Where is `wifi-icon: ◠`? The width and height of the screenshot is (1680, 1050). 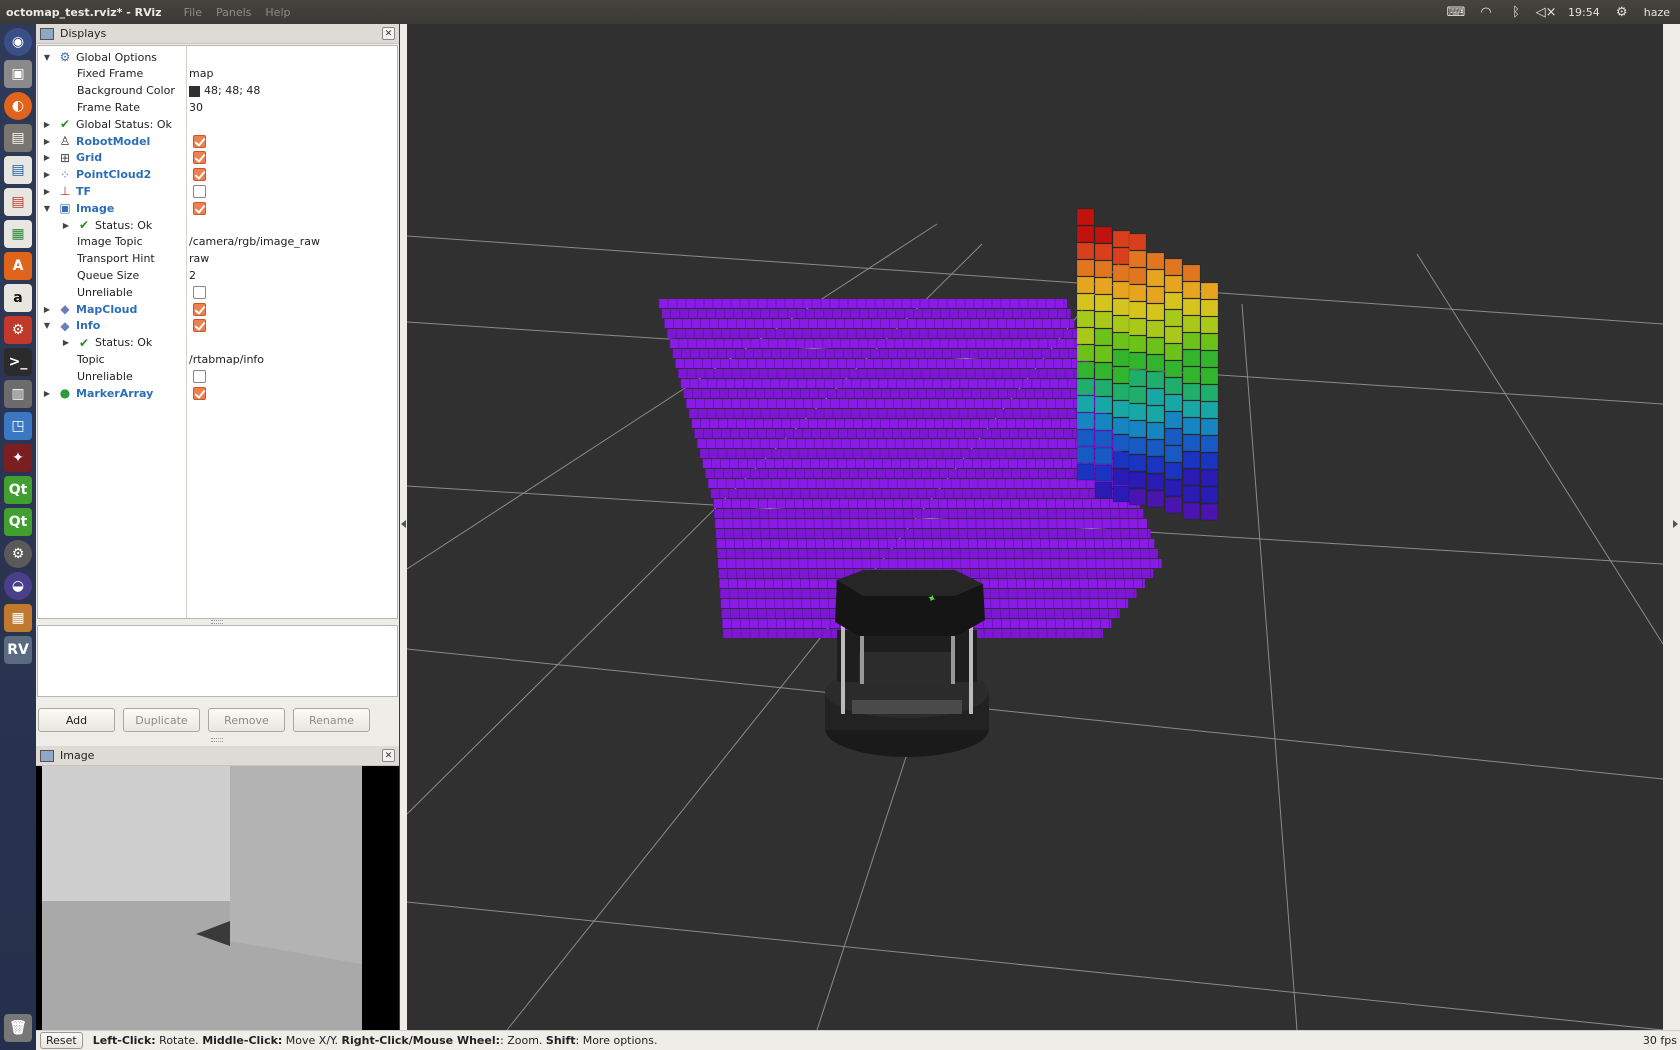 wifi-icon: ◠ is located at coordinates (1486, 12).